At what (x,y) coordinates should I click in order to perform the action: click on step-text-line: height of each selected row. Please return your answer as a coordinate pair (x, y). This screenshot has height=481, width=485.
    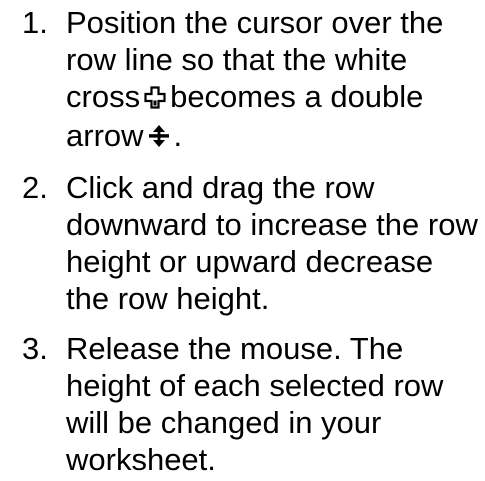
    Looking at the image, I should click on (255, 385).